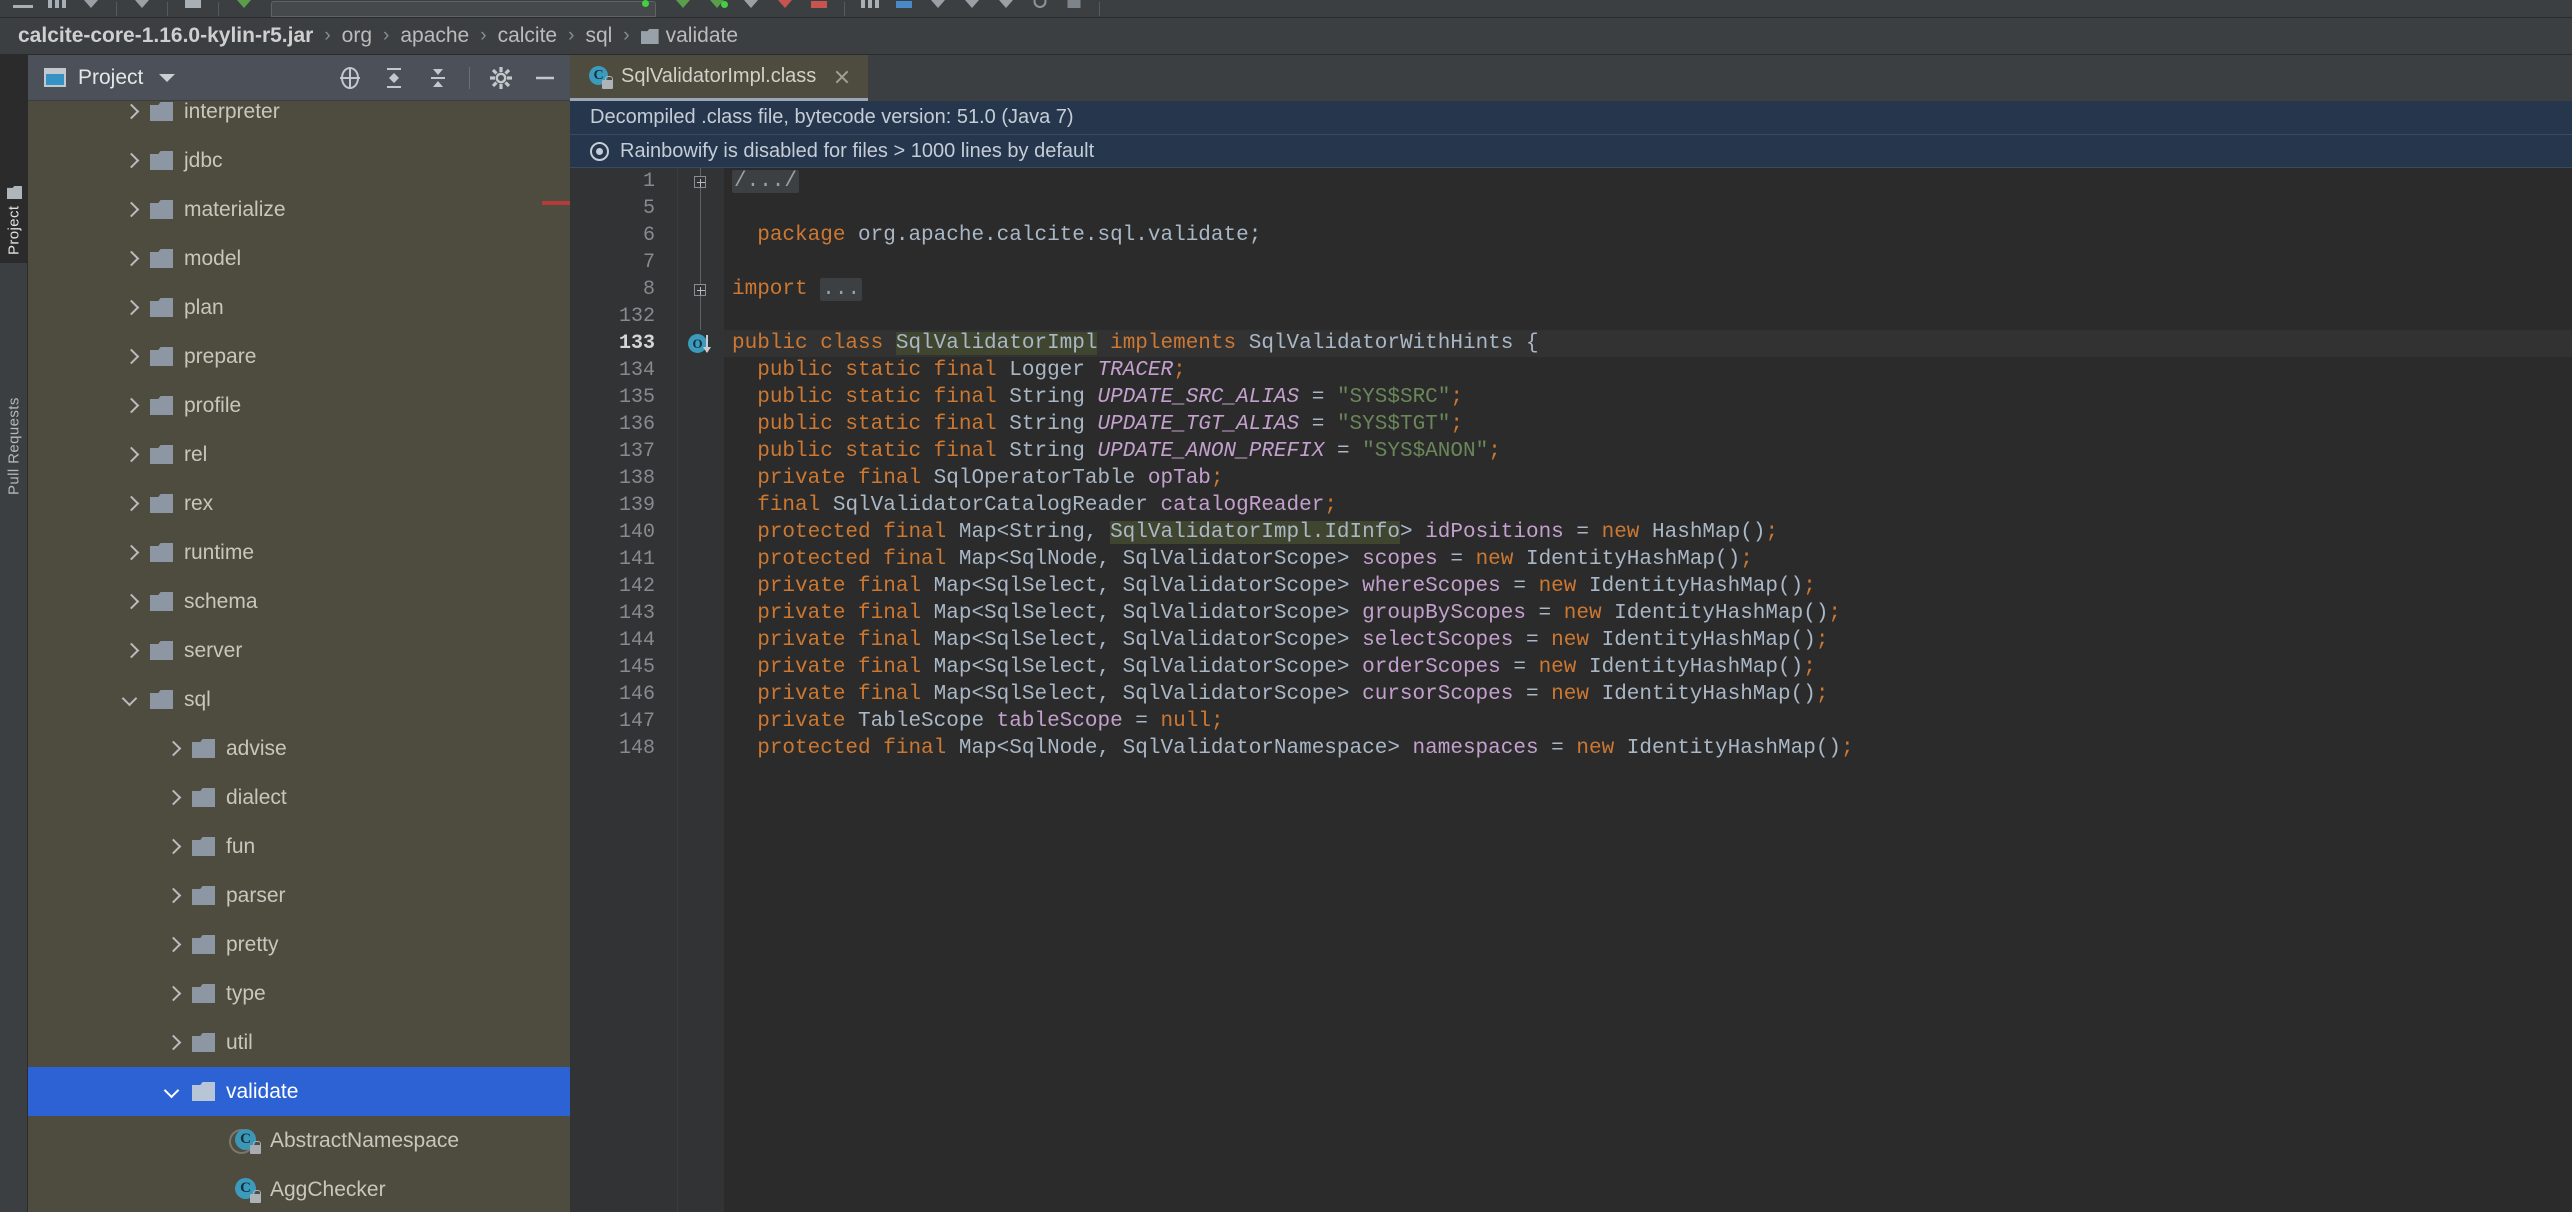 The height and width of the screenshot is (1212, 2572). I want to click on run-button, so click(683, 8).